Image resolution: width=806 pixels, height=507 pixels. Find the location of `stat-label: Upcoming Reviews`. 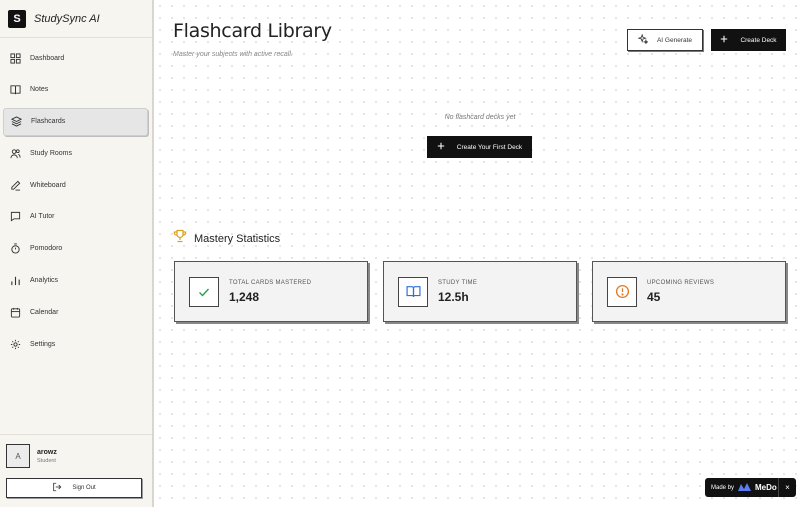

stat-label: Upcoming Reviews is located at coordinates (681, 282).